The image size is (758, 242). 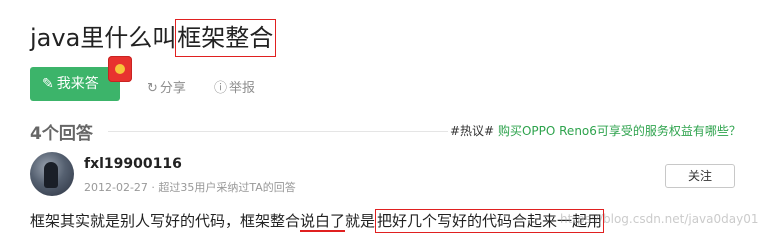 What do you see at coordinates (278, 131) in the screenshot?
I see `divider` at bounding box center [278, 131].